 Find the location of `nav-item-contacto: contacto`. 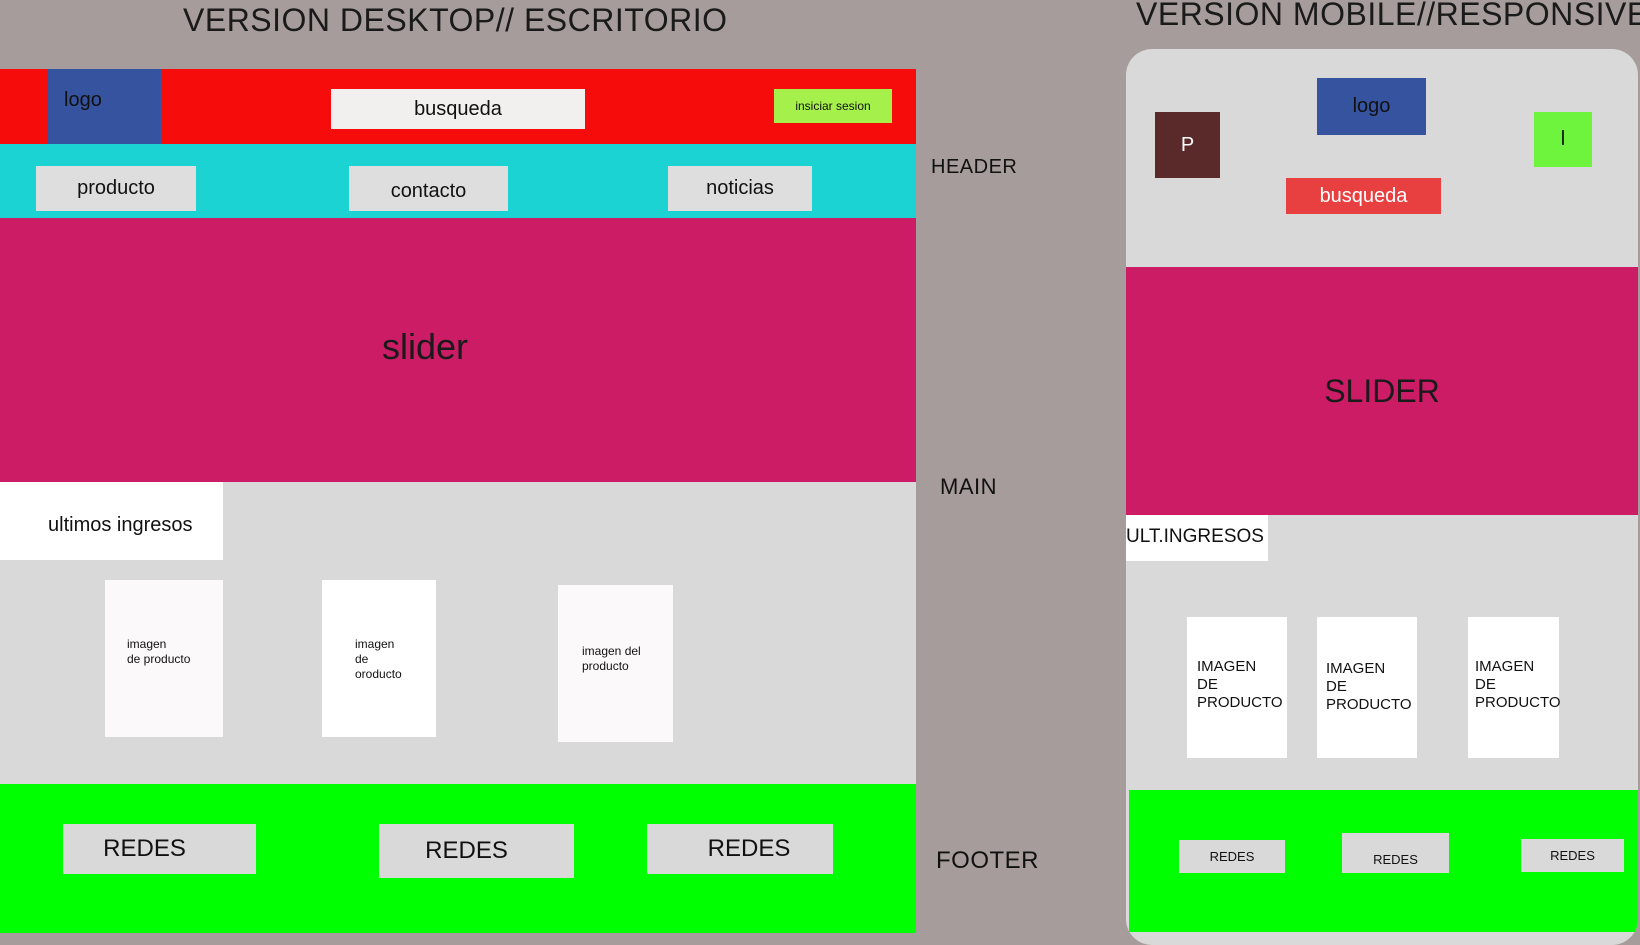

nav-item-contacto: contacto is located at coordinates (428, 188).